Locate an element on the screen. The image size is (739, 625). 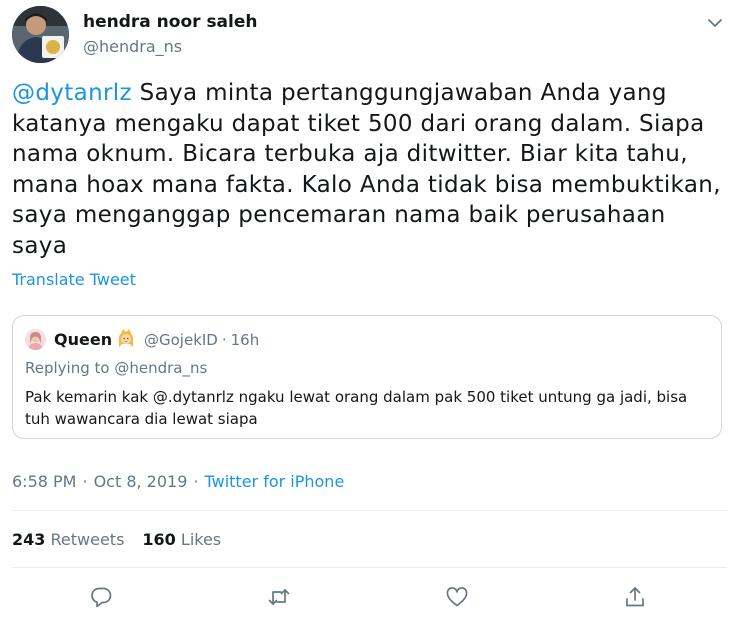
retweet-icon is located at coordinates (279, 597).